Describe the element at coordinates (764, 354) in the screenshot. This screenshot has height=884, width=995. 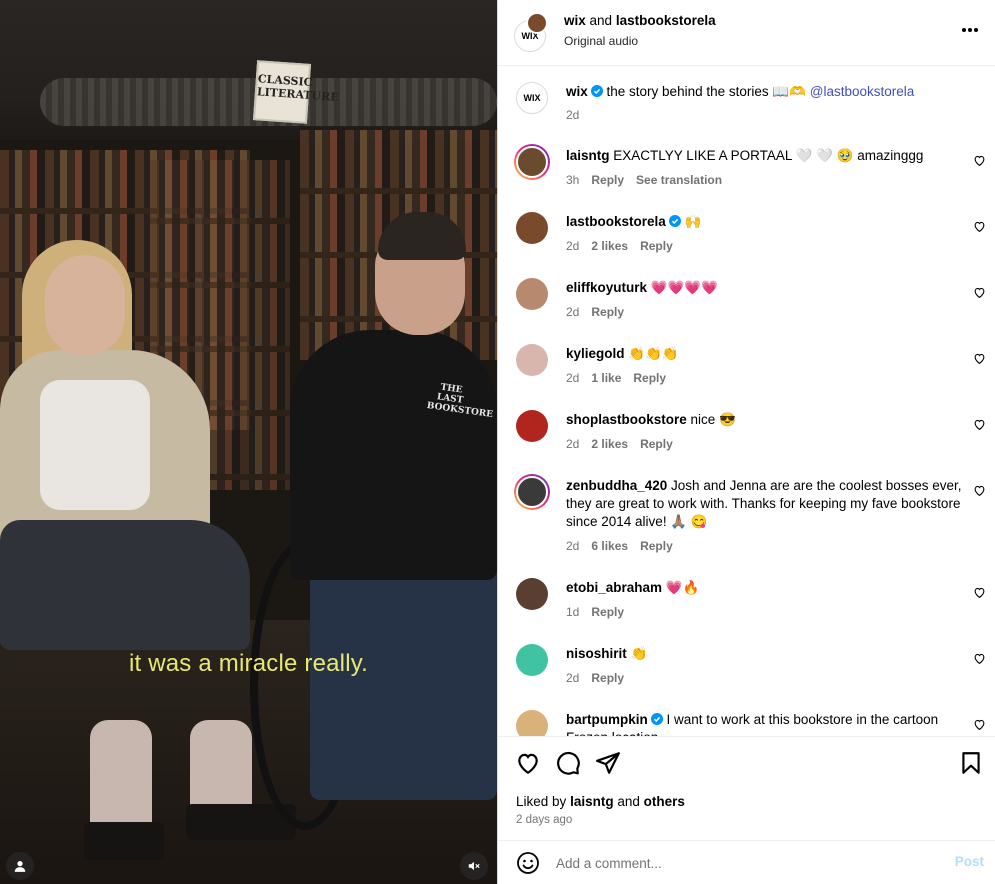
I see `comment-text-line: kyliegold 👏👏👏` at that location.